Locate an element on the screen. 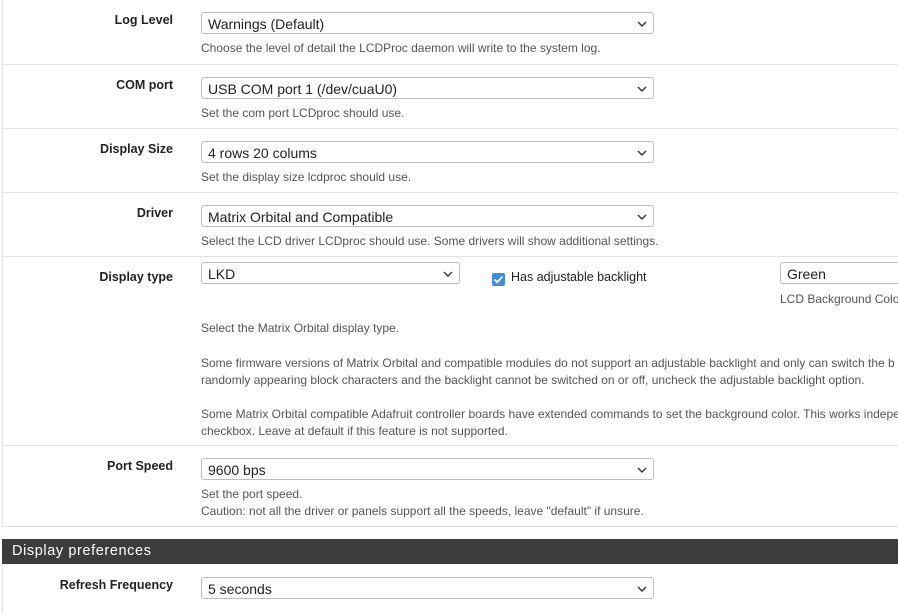  com-port-label: COM port is located at coordinates (144, 85).